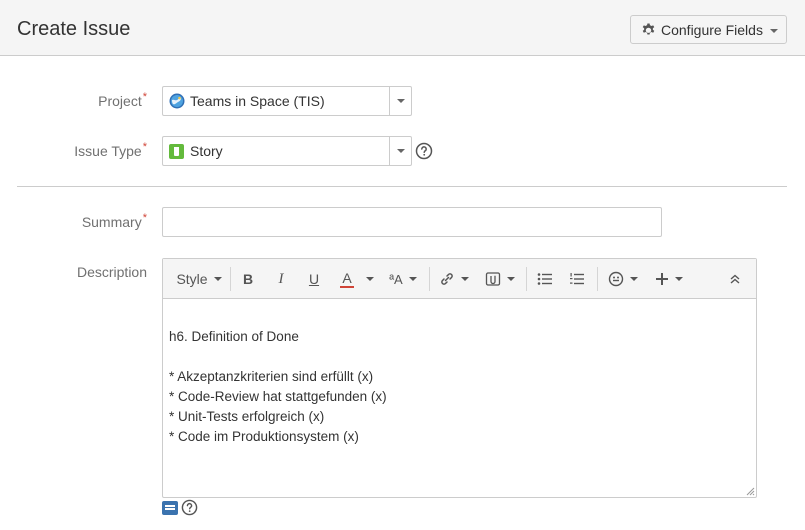 The image size is (805, 530). What do you see at coordinates (750, 491) in the screenshot?
I see `resize-handle-icon` at bounding box center [750, 491].